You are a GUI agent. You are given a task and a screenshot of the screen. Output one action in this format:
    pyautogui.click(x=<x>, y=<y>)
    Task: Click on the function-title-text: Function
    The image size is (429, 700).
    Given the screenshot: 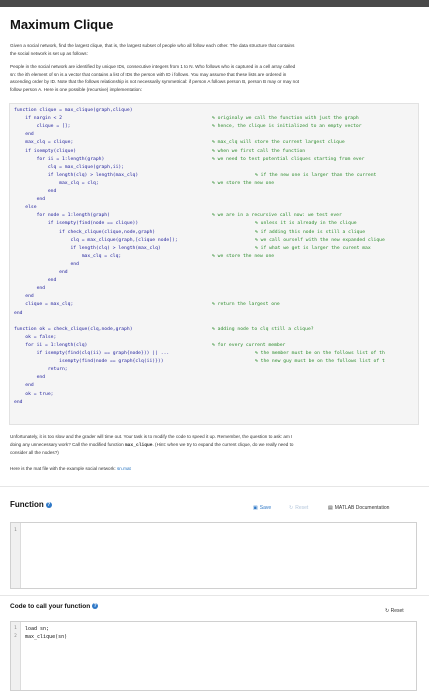 What is the action you would take?
    pyautogui.click(x=27, y=504)
    